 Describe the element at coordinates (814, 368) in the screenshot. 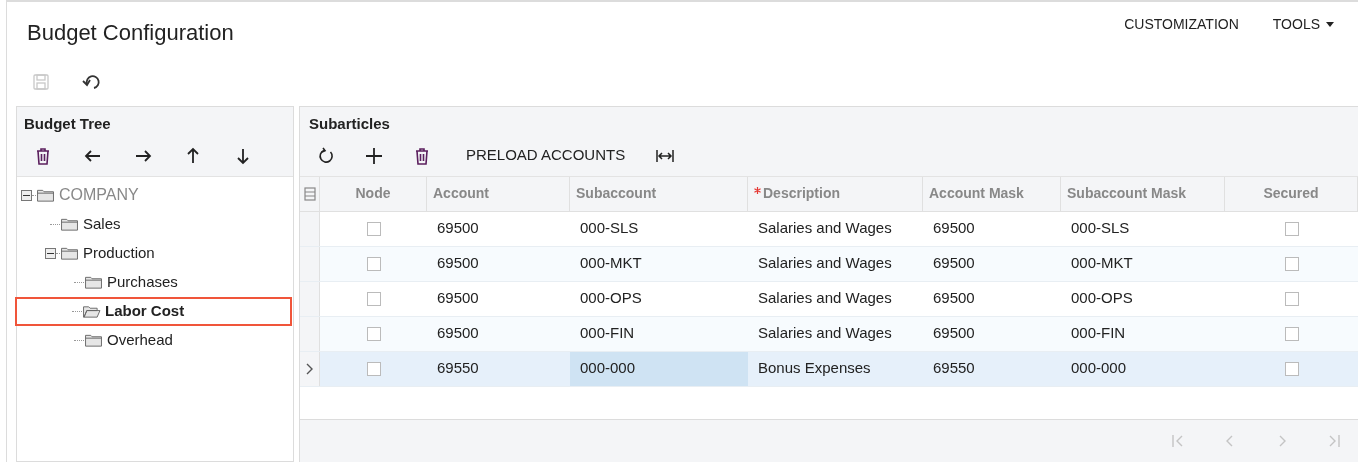

I see `table-cell-text: Bonus Expenses` at that location.